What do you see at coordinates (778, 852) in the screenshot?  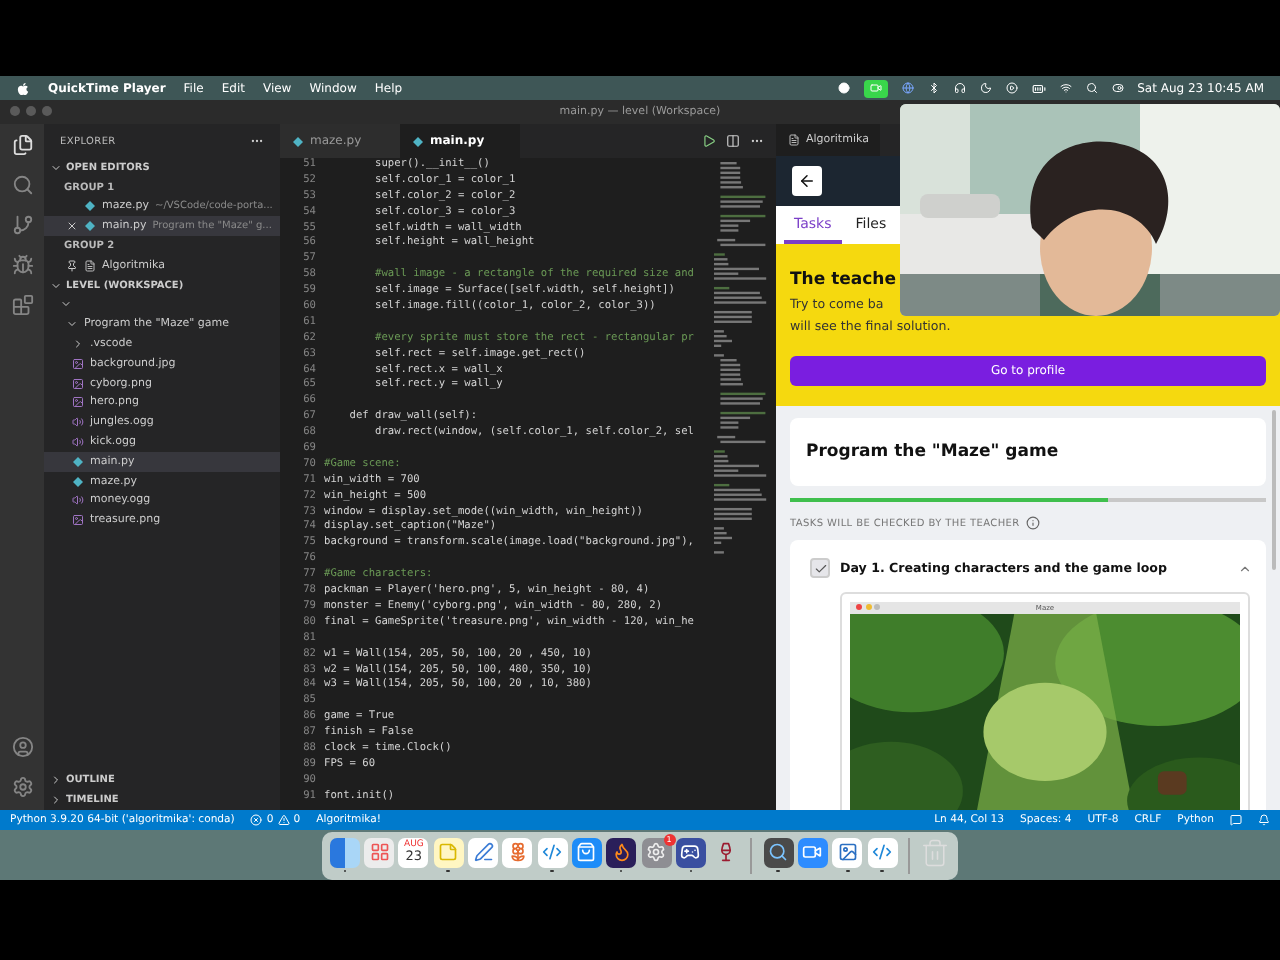 I see `magnifier-icon` at bounding box center [778, 852].